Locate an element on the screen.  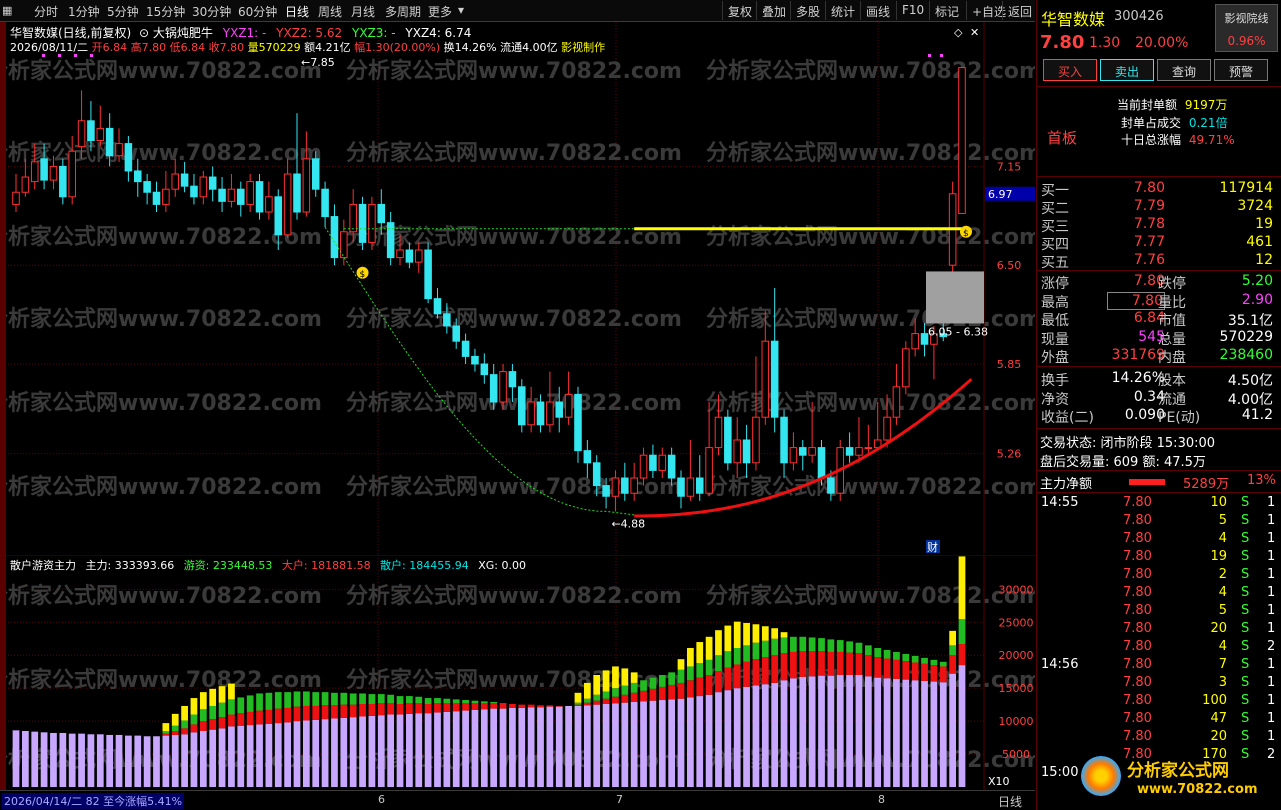
bid-price: 7.79 is located at coordinates (1149, 206).